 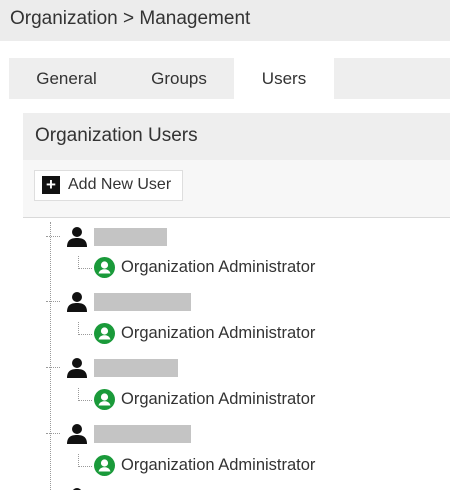 What do you see at coordinates (116, 135) in the screenshot?
I see `panel-title: Organization Users` at bounding box center [116, 135].